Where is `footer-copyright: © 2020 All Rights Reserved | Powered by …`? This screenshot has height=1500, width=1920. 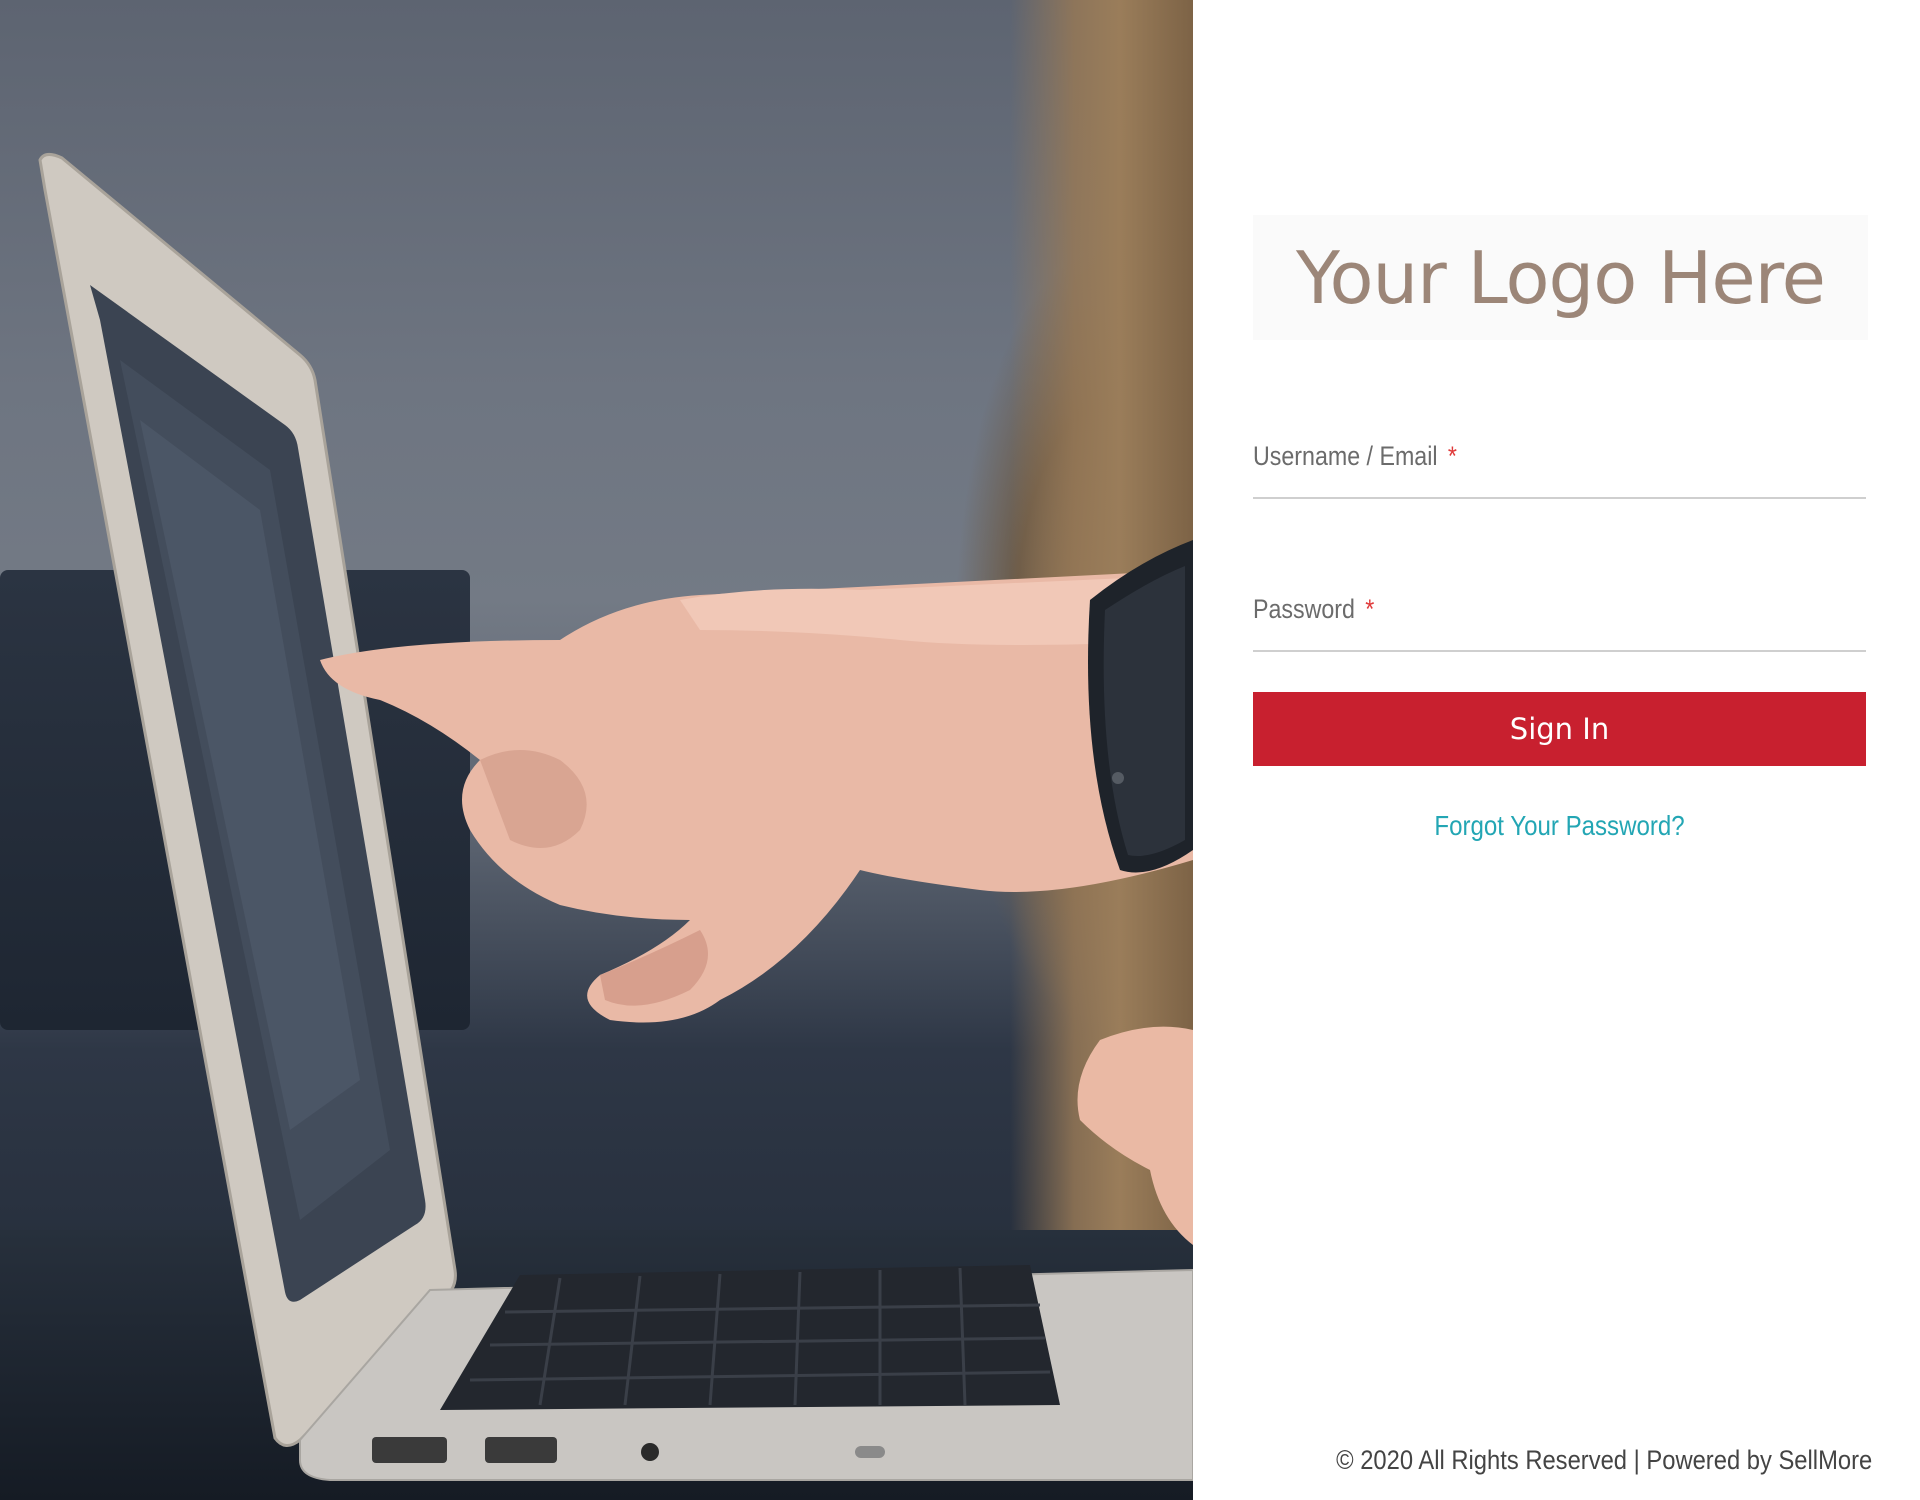
footer-copyright: © 2020 All Rights Reserved | Powered by … is located at coordinates (1603, 1460).